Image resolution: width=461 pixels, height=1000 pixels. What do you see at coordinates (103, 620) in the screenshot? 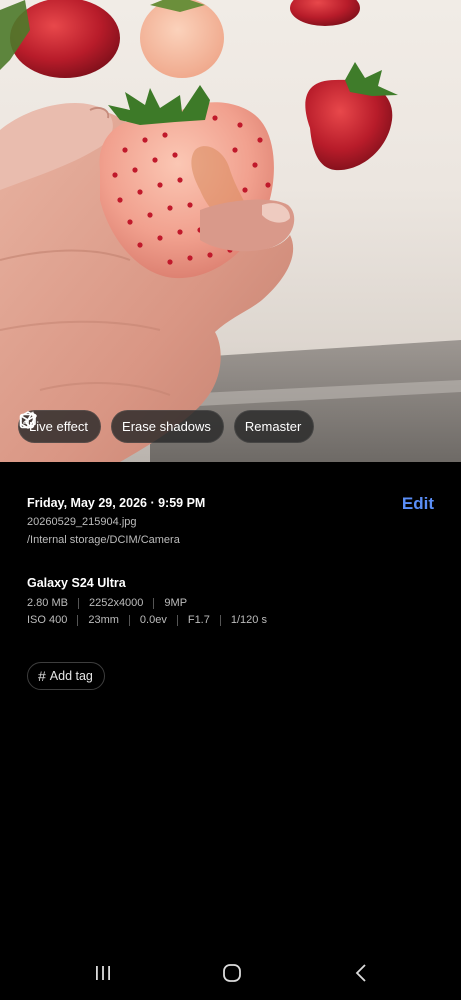
I see `focal-length: 23mm` at bounding box center [103, 620].